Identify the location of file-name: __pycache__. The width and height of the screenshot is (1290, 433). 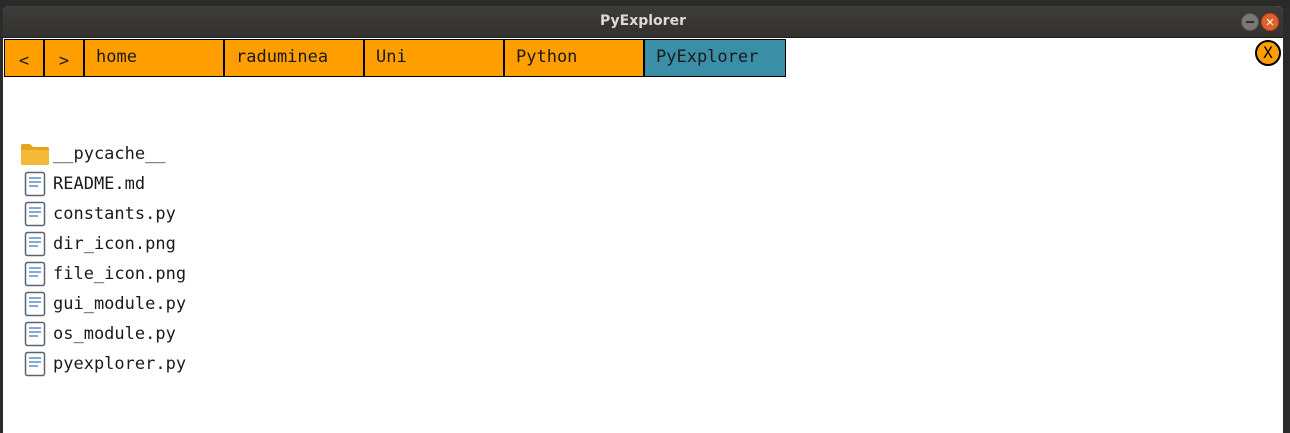
(109, 154).